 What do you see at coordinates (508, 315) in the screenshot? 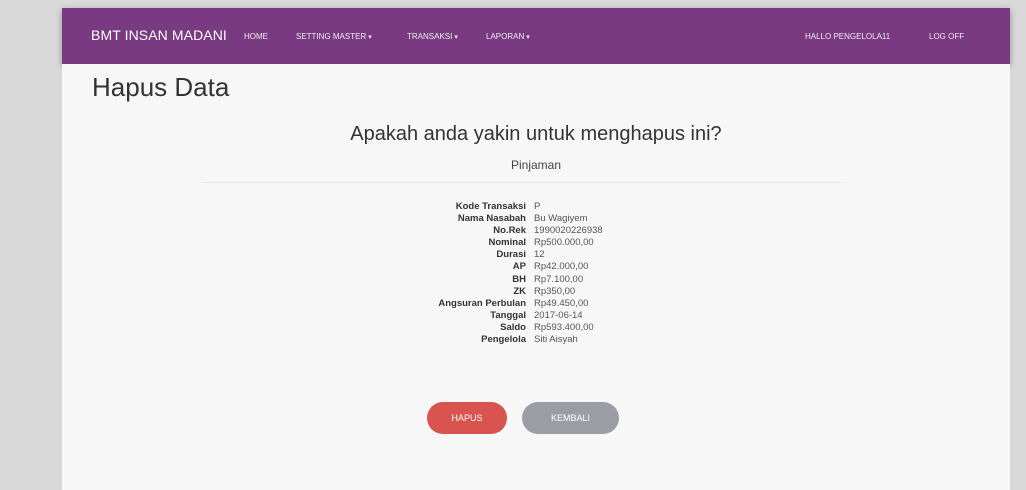
I see `detail-label: Tanggal` at bounding box center [508, 315].